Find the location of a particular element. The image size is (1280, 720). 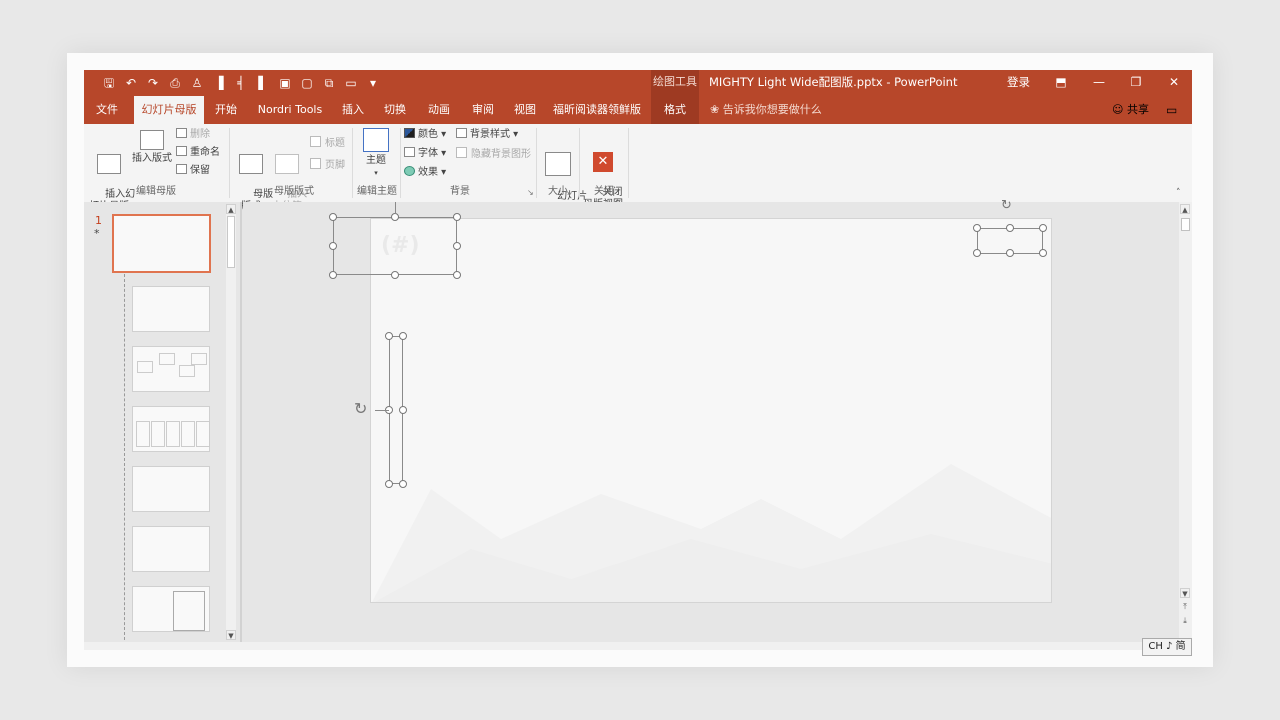

restore-icon: ❐ is located at coordinates (1136, 83).